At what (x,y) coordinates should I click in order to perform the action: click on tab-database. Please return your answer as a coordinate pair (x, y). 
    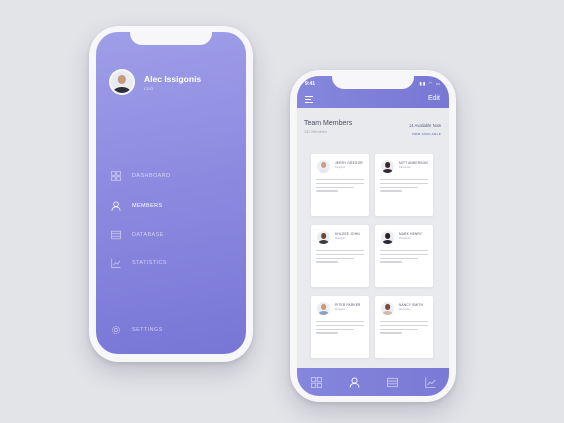
    Looking at the image, I should click on (392, 382).